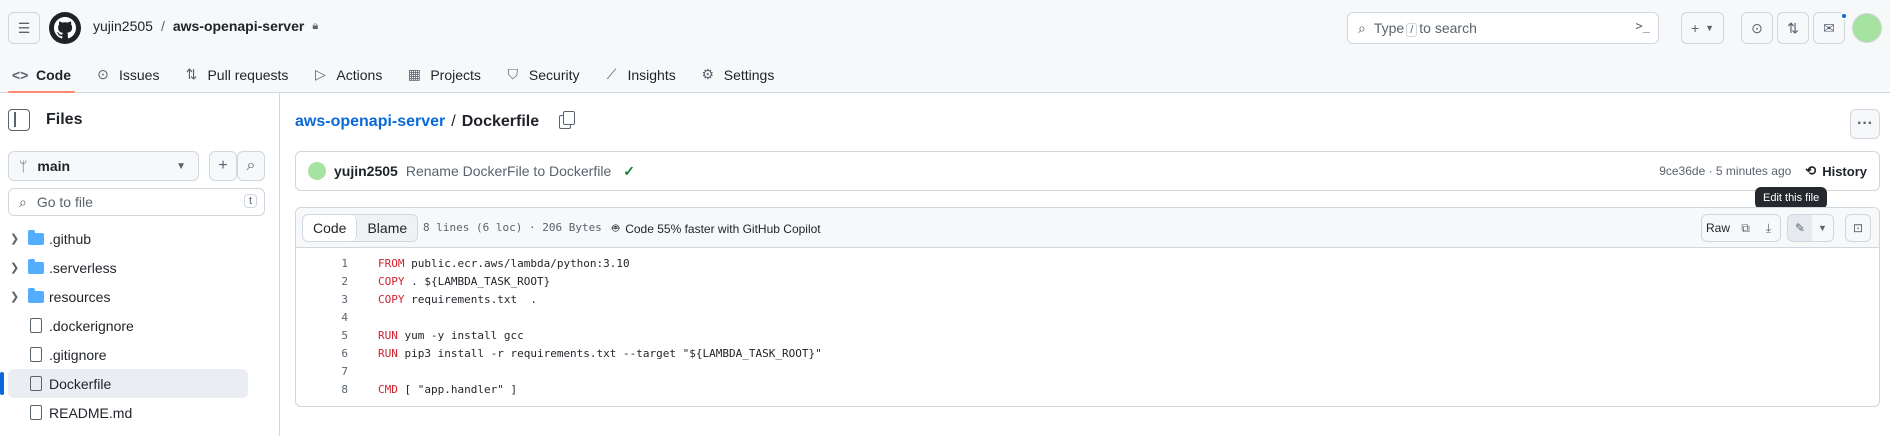  Describe the element at coordinates (64, 202) in the screenshot. I see `go-to-file-placeholder: Go to file` at that location.